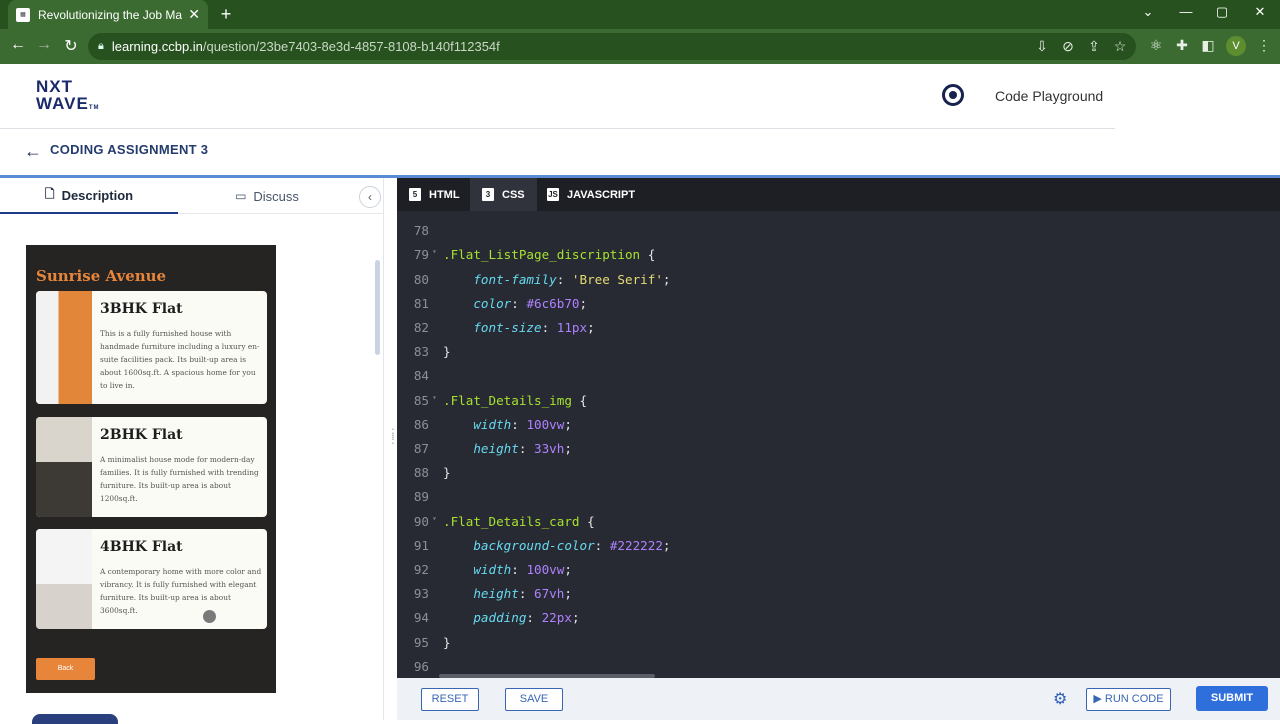 The image size is (1280, 724). What do you see at coordinates (838, 598) in the screenshot?
I see `code-line: 93 height: 67vh;` at bounding box center [838, 598].